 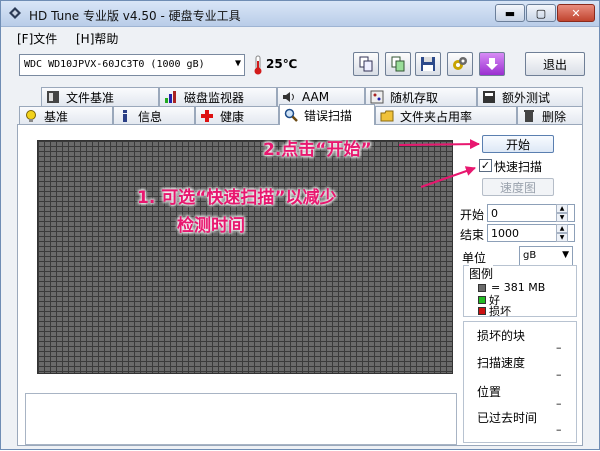 I want to click on magnifier-icon, so click(x=291, y=115).